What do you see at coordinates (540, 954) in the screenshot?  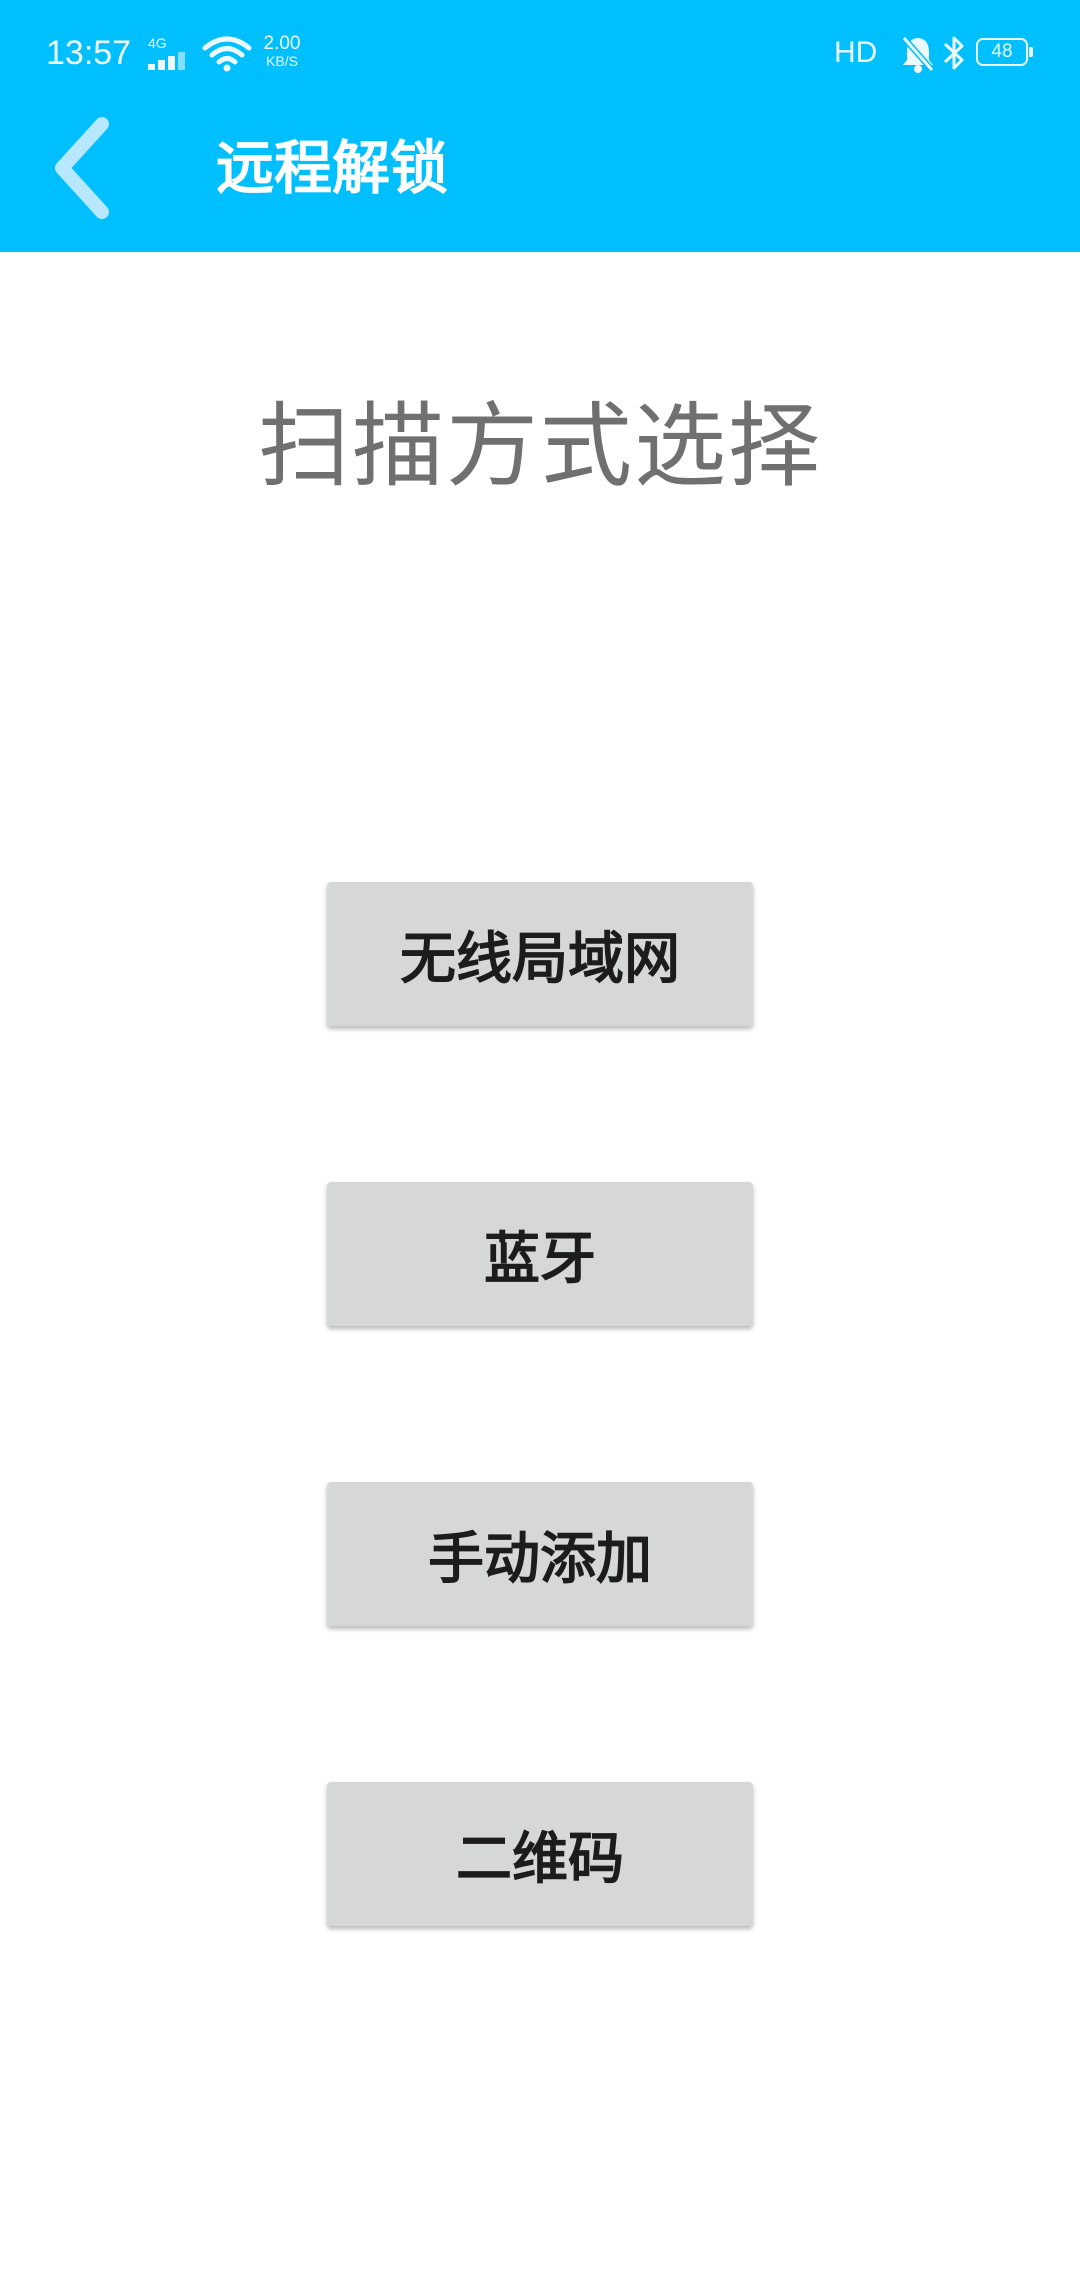 I see `wlan-button: 无线局域网` at bounding box center [540, 954].